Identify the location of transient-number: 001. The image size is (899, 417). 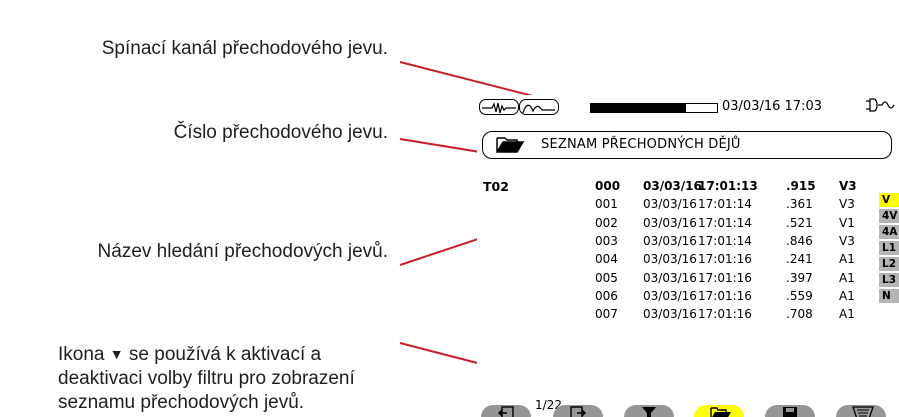
(606, 204).